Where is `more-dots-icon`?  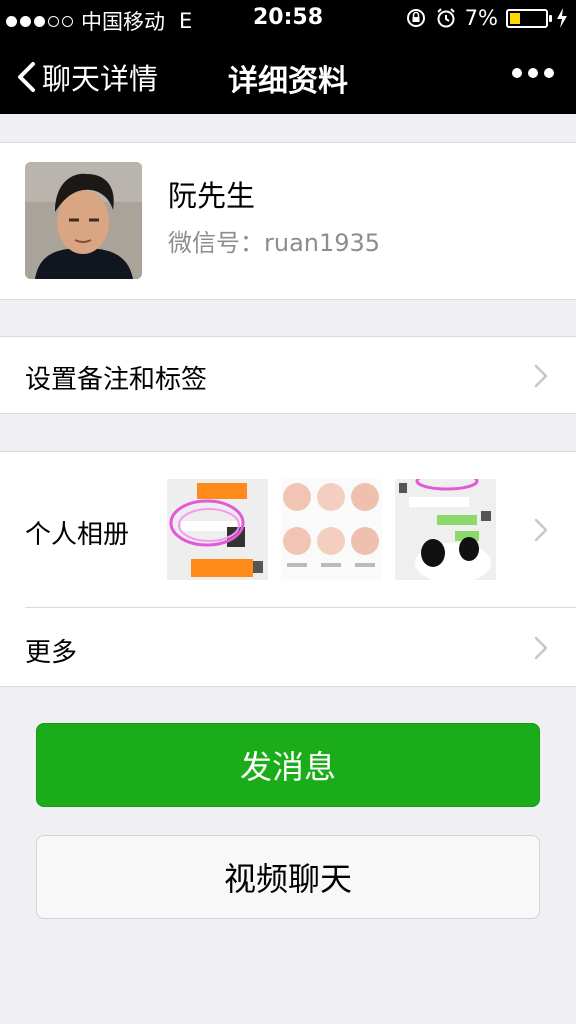 more-dots-icon is located at coordinates (533, 73).